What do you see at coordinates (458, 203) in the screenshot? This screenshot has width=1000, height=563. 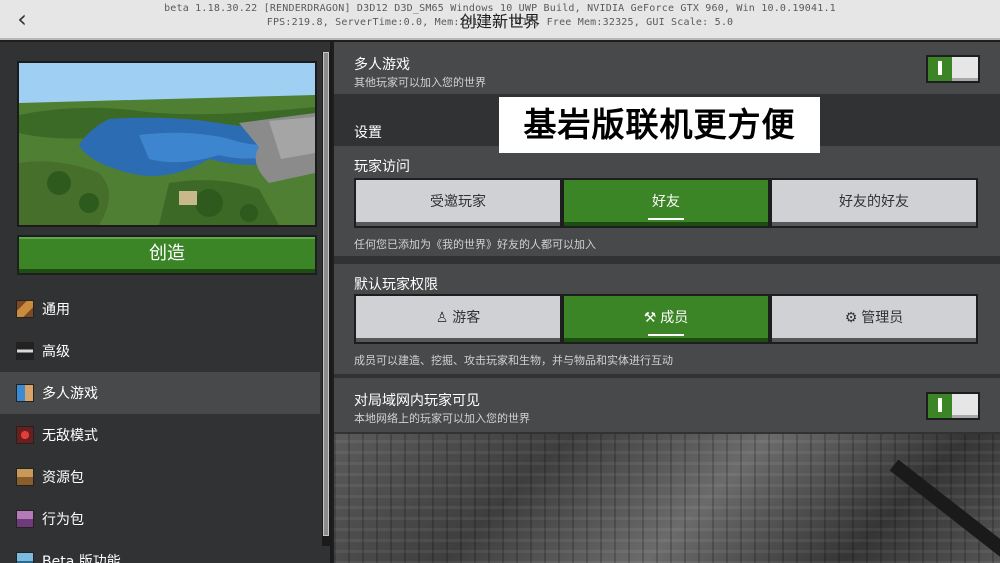 I see `option-invited-players: 受邀玩家` at bounding box center [458, 203].